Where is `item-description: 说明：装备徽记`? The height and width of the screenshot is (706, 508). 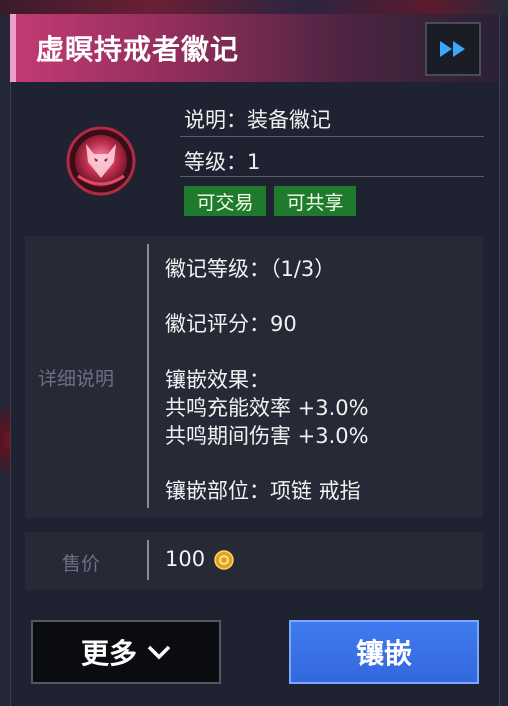
item-description: 说明：装备徽记 is located at coordinates (257, 120).